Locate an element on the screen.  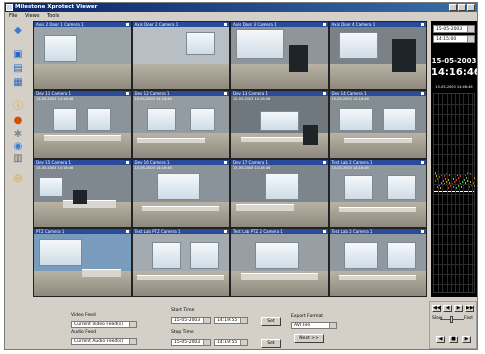
forward-play-button: ▶ is located at coordinates (466, 339).